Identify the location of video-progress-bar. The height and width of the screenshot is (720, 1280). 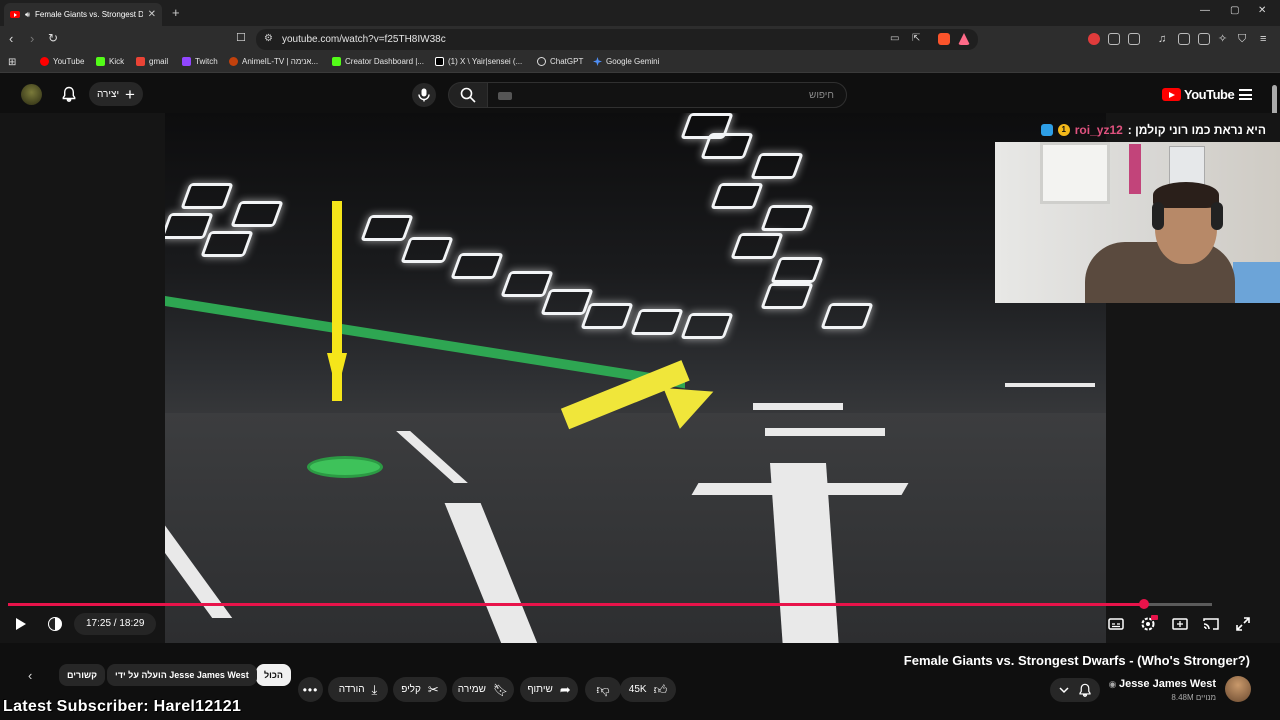
(610, 604).